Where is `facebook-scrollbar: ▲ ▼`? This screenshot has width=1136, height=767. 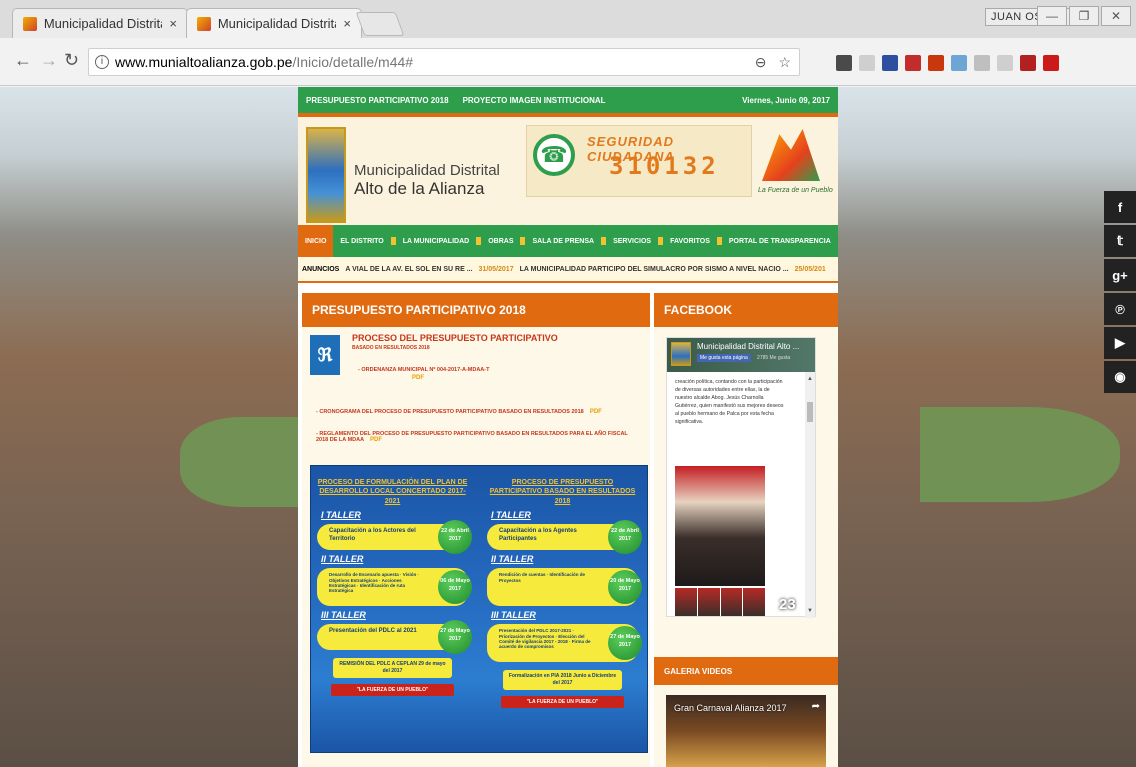 facebook-scrollbar: ▲ ▼ is located at coordinates (810, 495).